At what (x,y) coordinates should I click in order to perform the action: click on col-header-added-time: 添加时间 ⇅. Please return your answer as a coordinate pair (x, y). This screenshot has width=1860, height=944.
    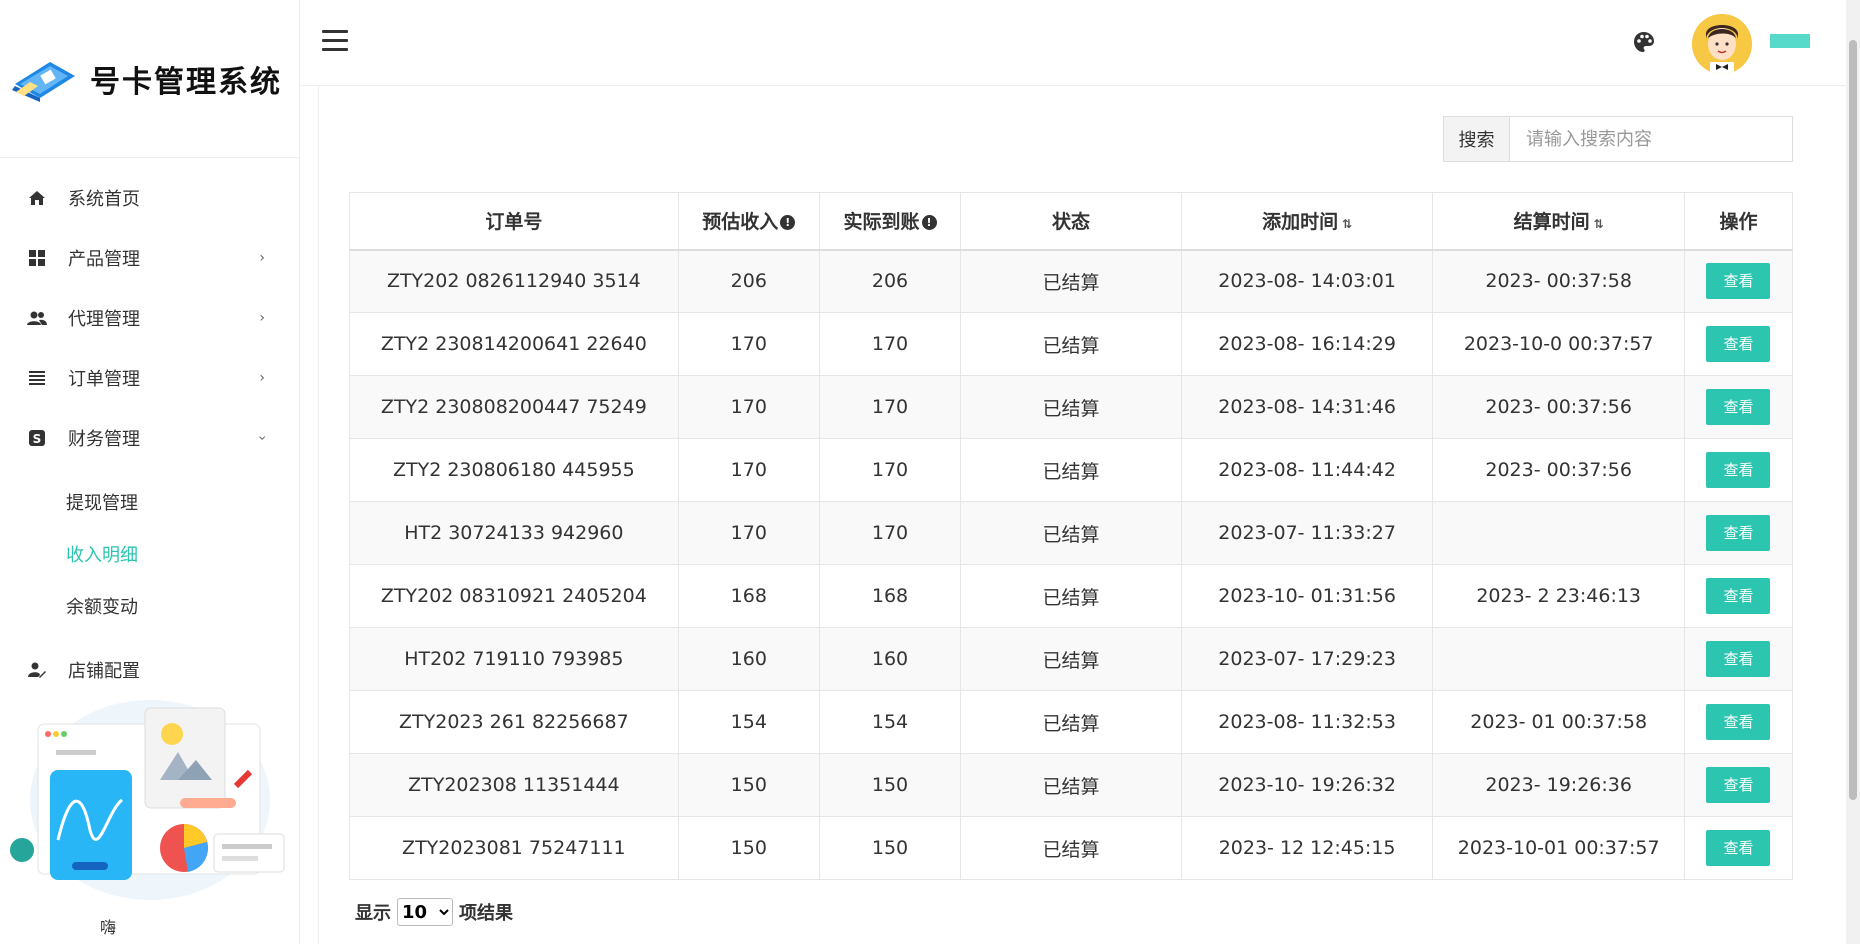
    Looking at the image, I should click on (1307, 221).